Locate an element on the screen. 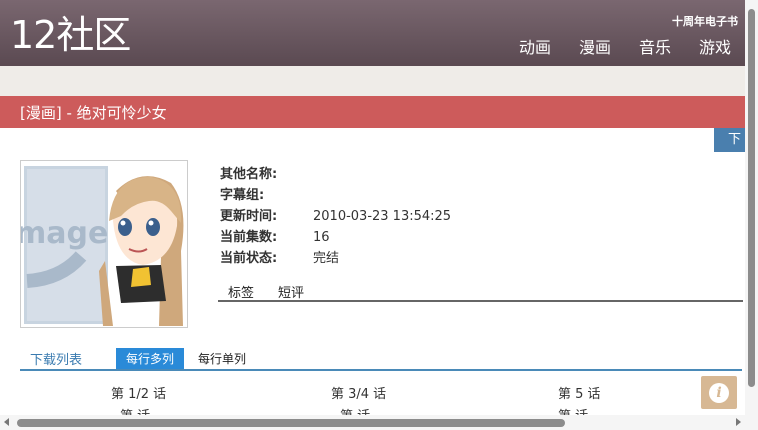  cover-image: mage is located at coordinates (104, 244).